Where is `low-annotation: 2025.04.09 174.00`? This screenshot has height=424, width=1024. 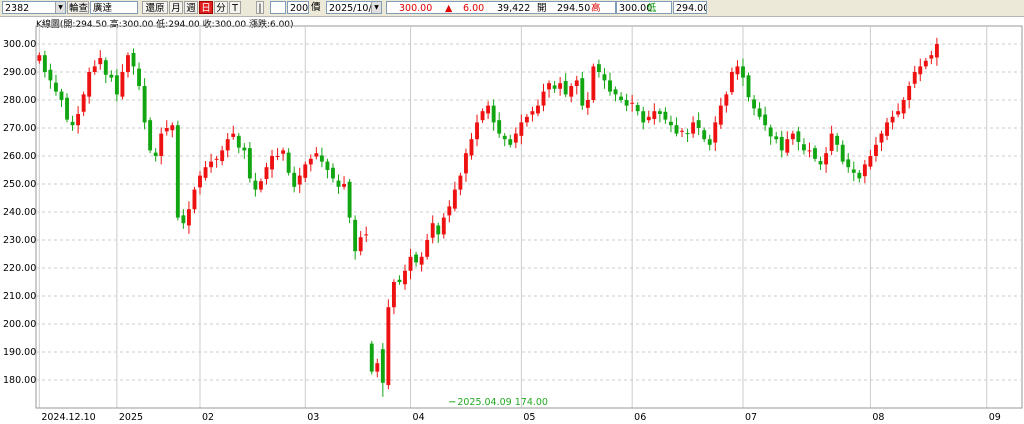 low-annotation: 2025.04.09 174.00 is located at coordinates (502, 402).